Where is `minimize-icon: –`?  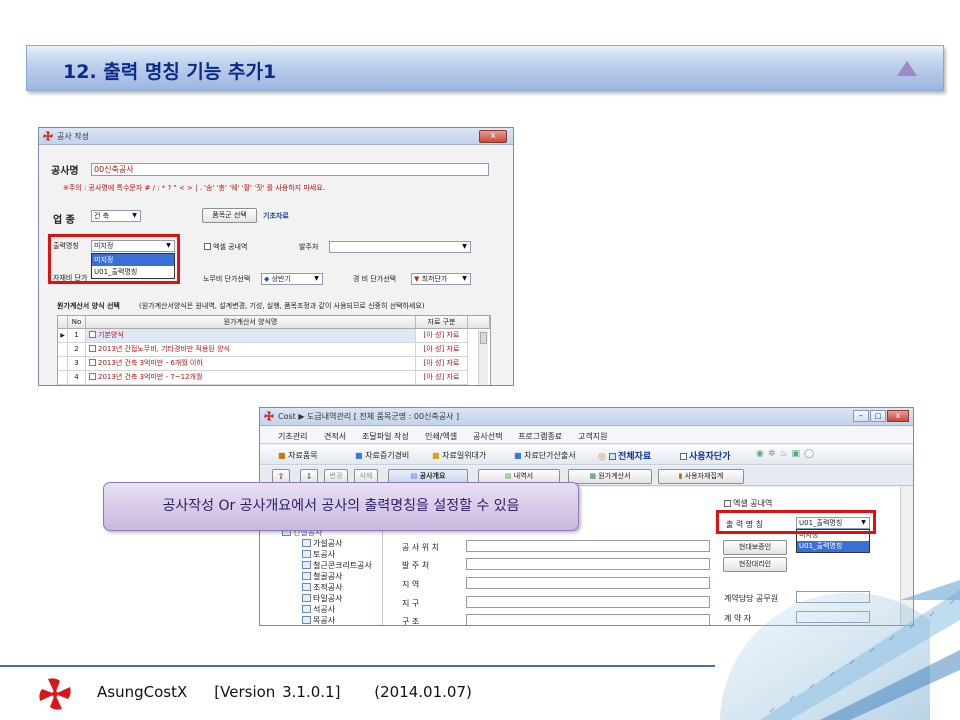
minimize-icon: – is located at coordinates (861, 416).